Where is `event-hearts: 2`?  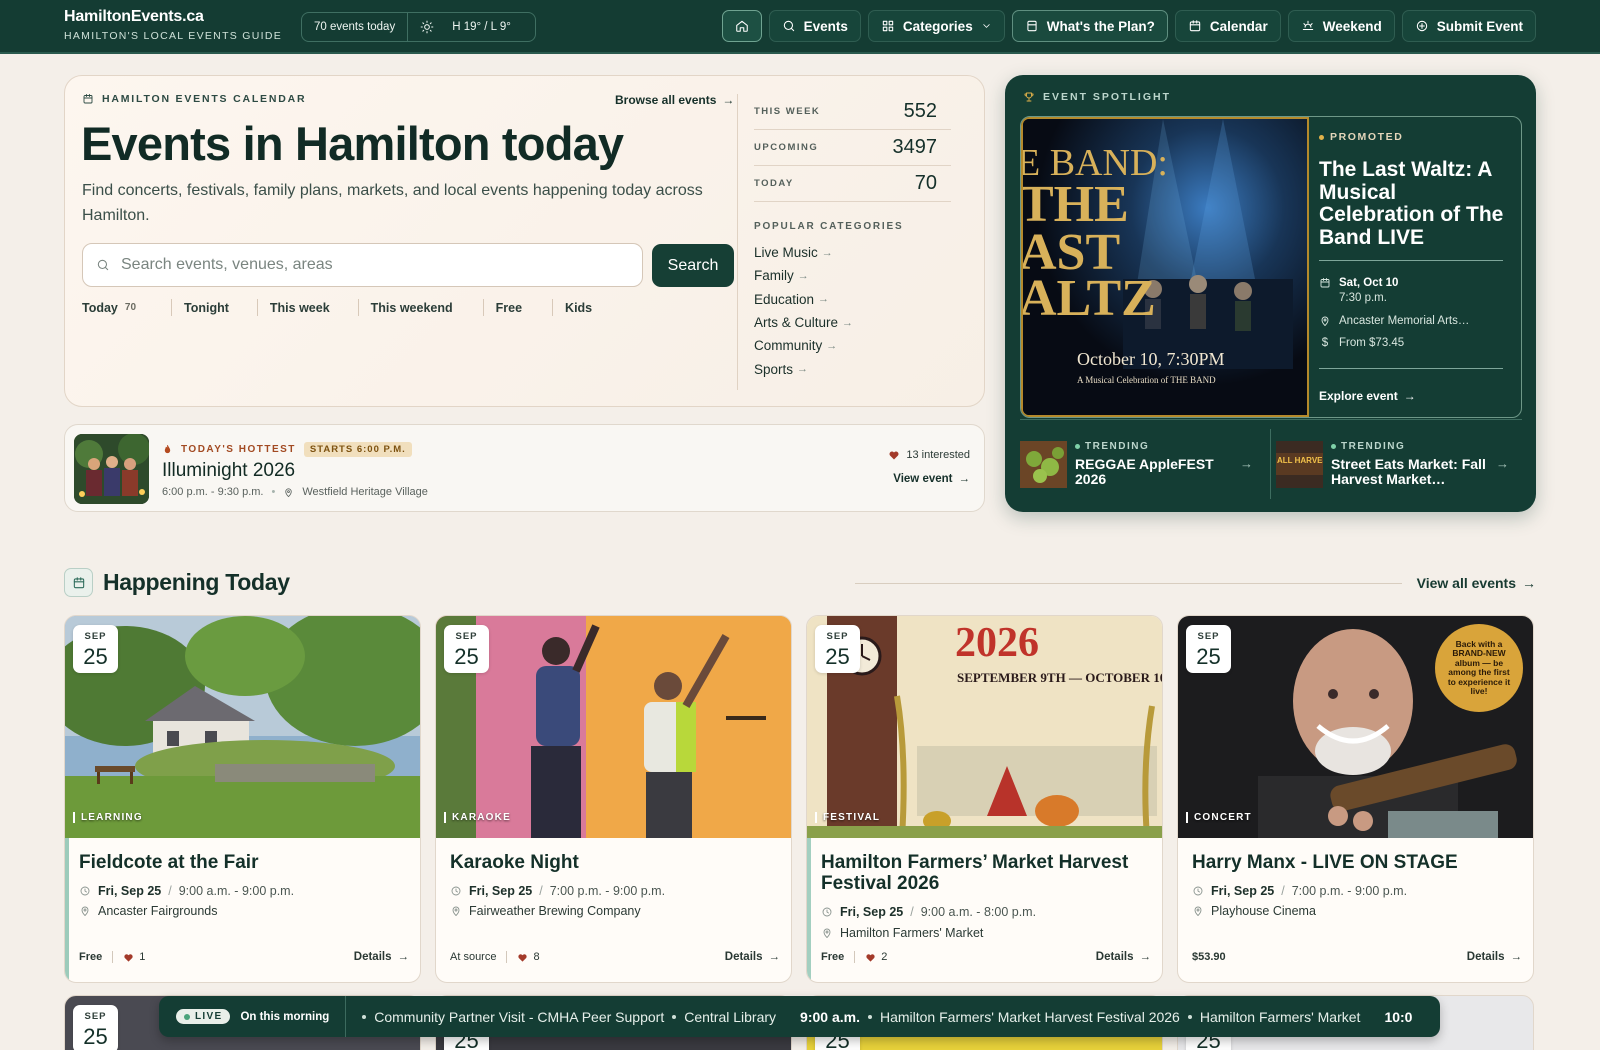
event-hearts: 2 is located at coordinates (870, 957).